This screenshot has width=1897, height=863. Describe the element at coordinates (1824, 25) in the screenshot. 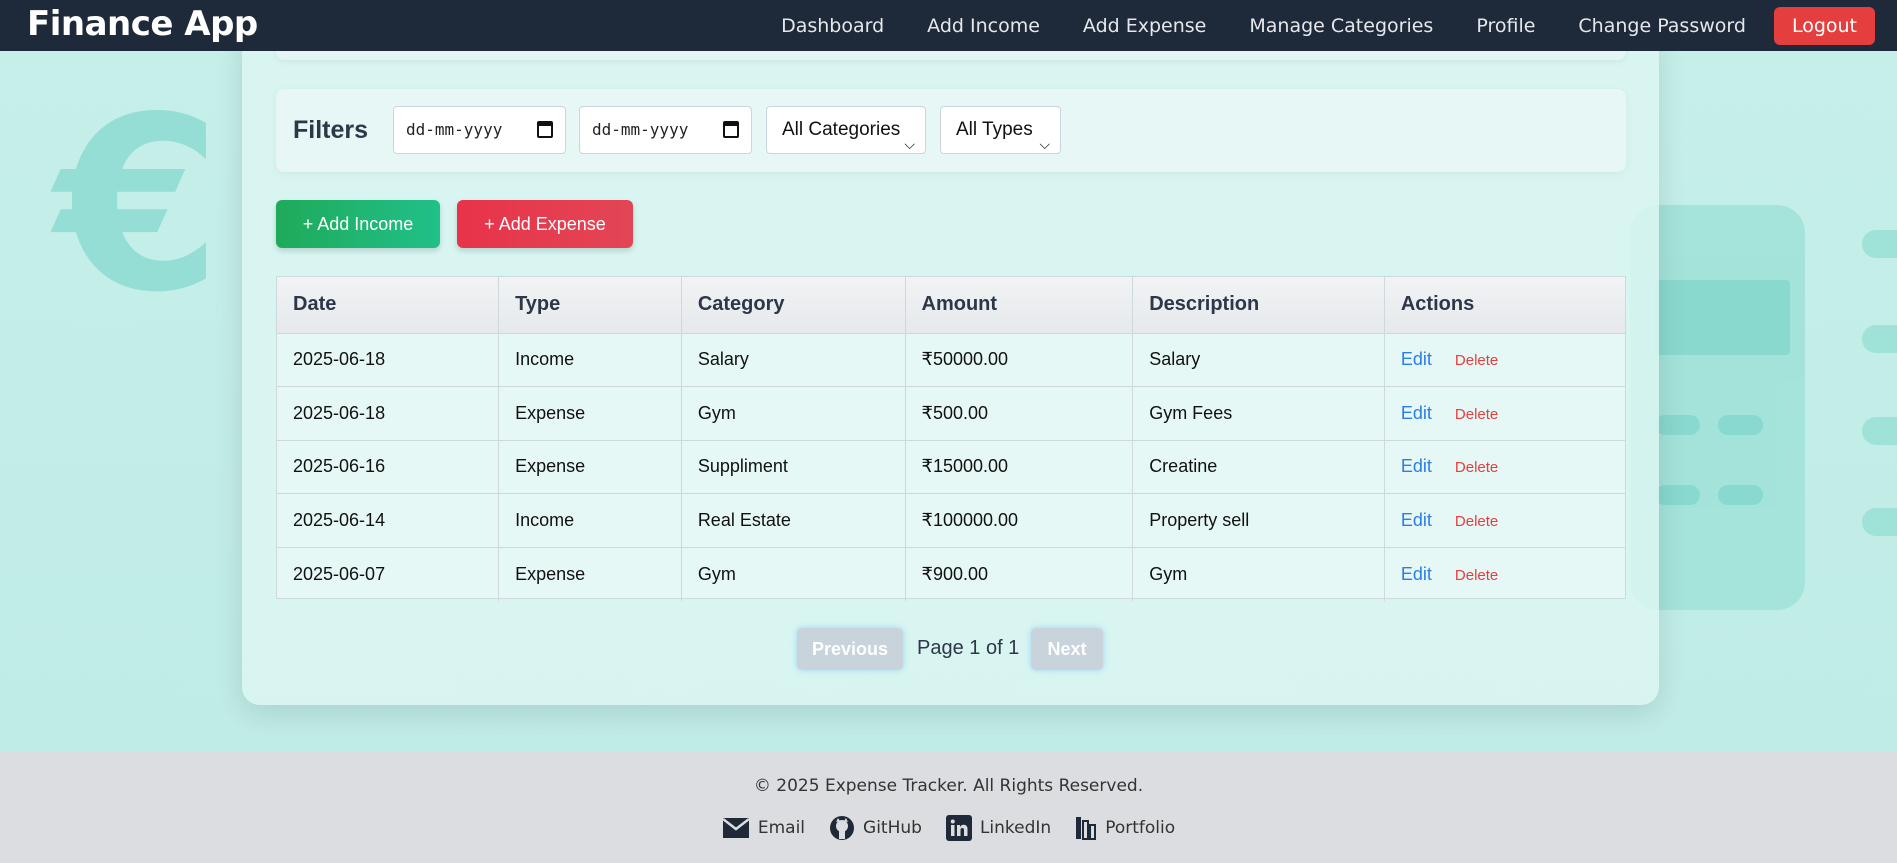

I see `logout-button: Logout` at that location.